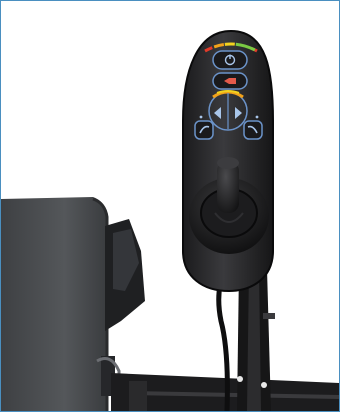 This screenshot has height=412, width=340. Describe the element at coordinates (204, 130) in the screenshot. I see `mode-left-button` at that location.